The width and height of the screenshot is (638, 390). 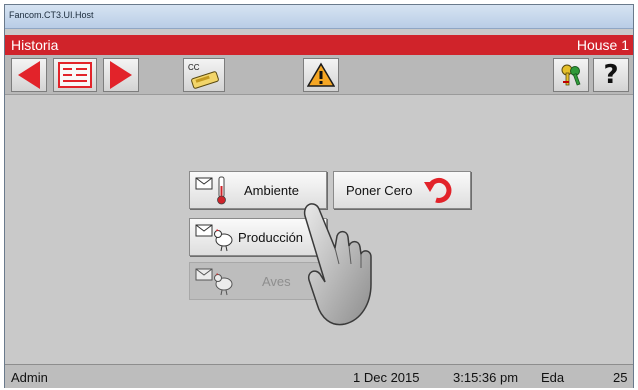 I want to click on poner-cero-label: Poner Cero, so click(x=379, y=190).